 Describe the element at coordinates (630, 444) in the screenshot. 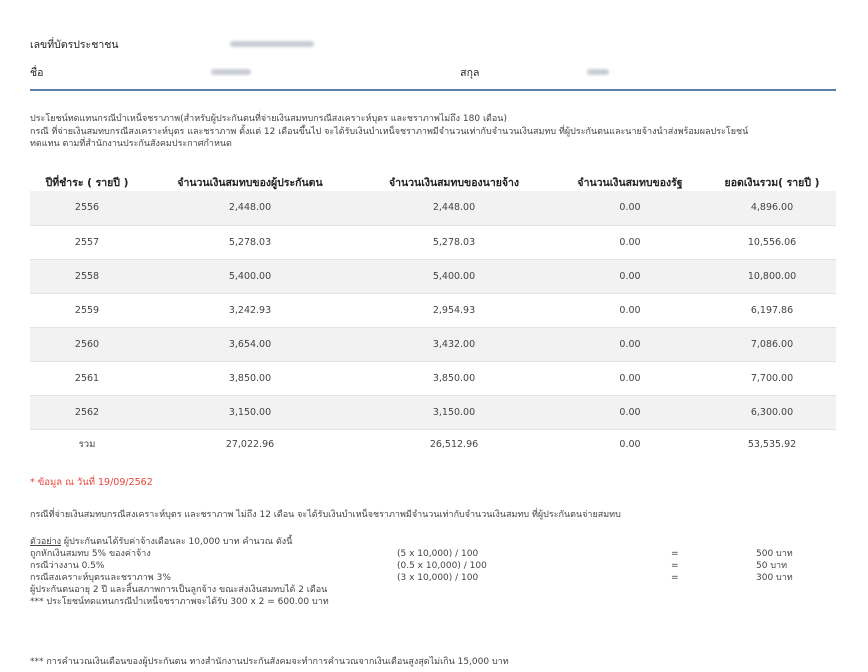

I see `total-government: 0.00` at that location.